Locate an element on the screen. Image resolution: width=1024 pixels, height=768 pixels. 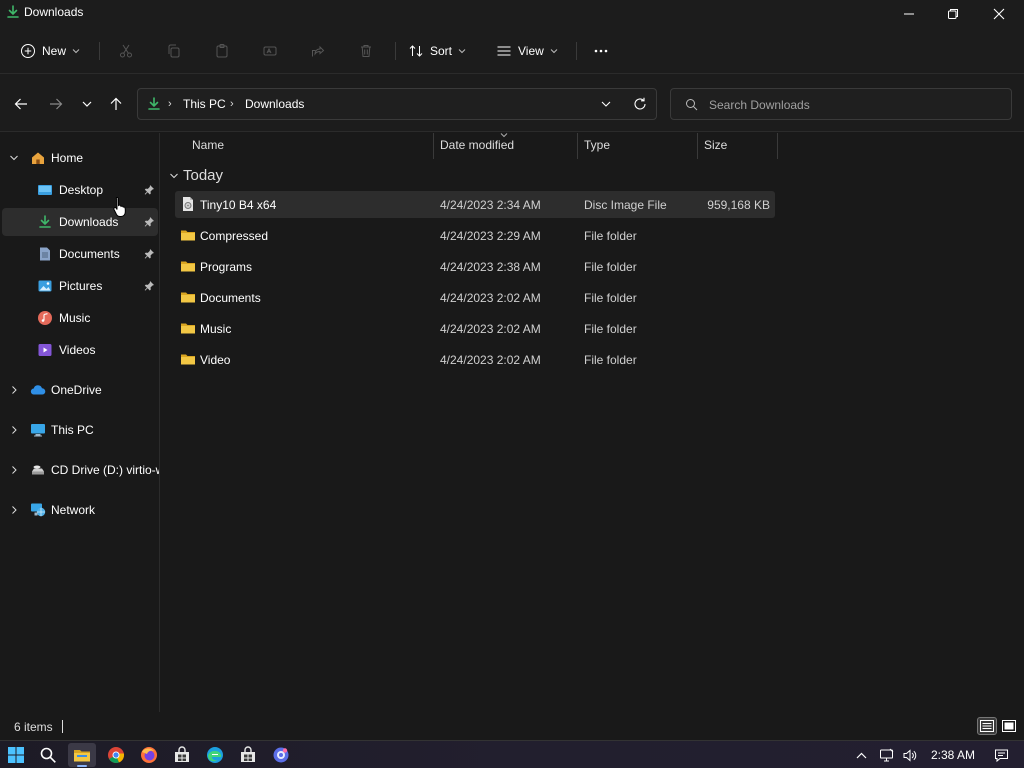
arrow-up-icon is located at coordinates (116, 103).